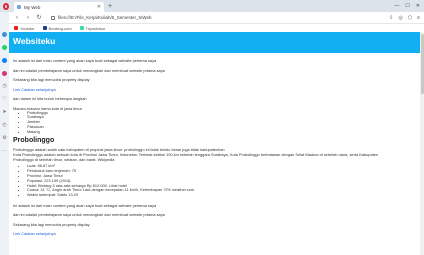 This screenshot has width=424, height=255. What do you see at coordinates (4, 47) in the screenshot?
I see `whatsapp-icon` at bounding box center [4, 47].